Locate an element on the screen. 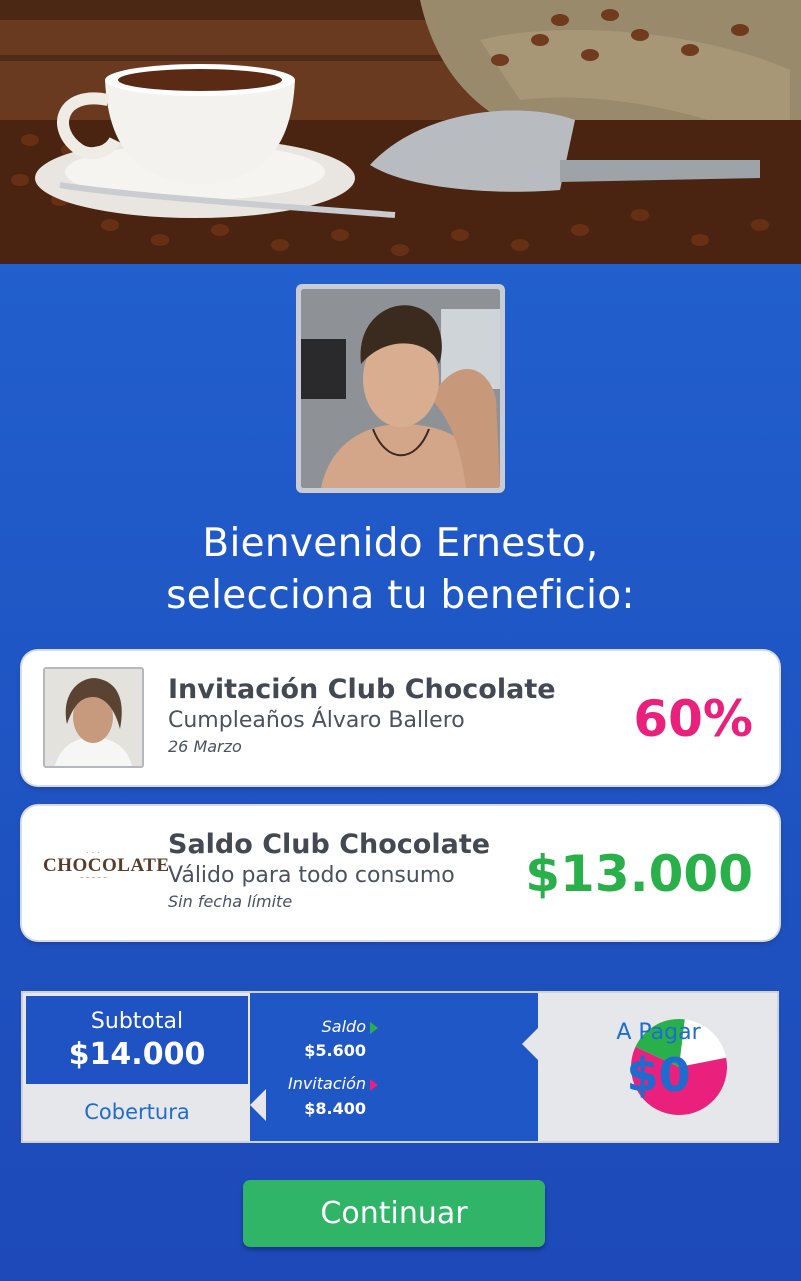 Image resolution: width=801 pixels, height=1281 pixels. subtotal-label: Subtotal is located at coordinates (137, 1021).